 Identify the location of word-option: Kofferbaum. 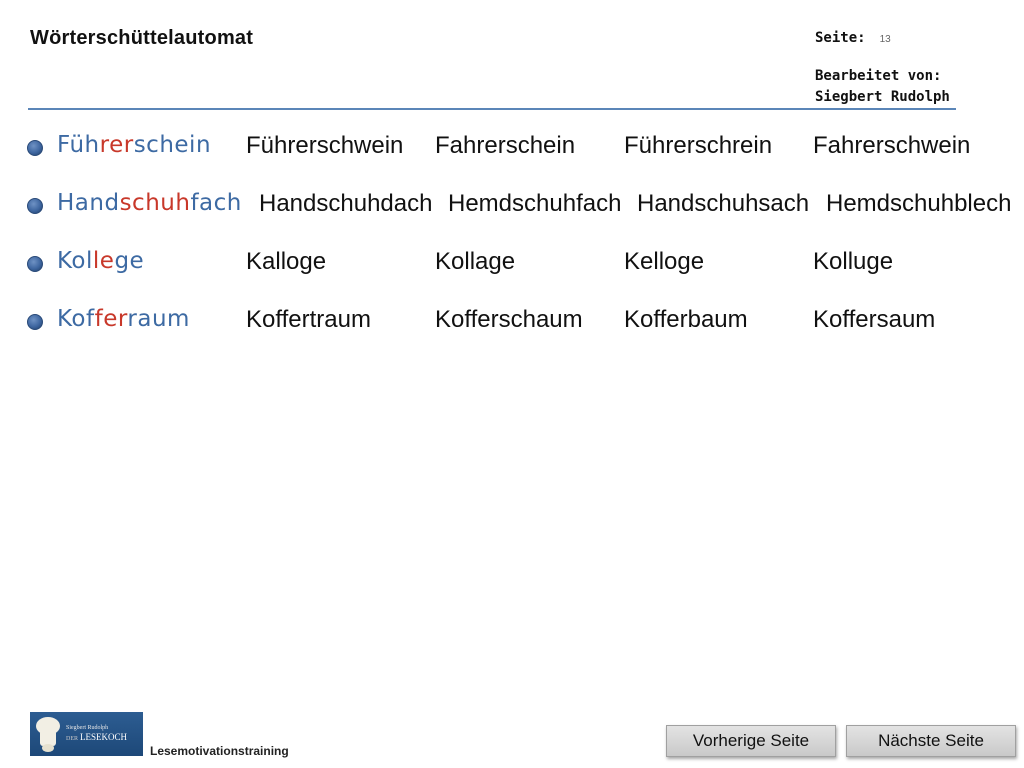
(686, 320).